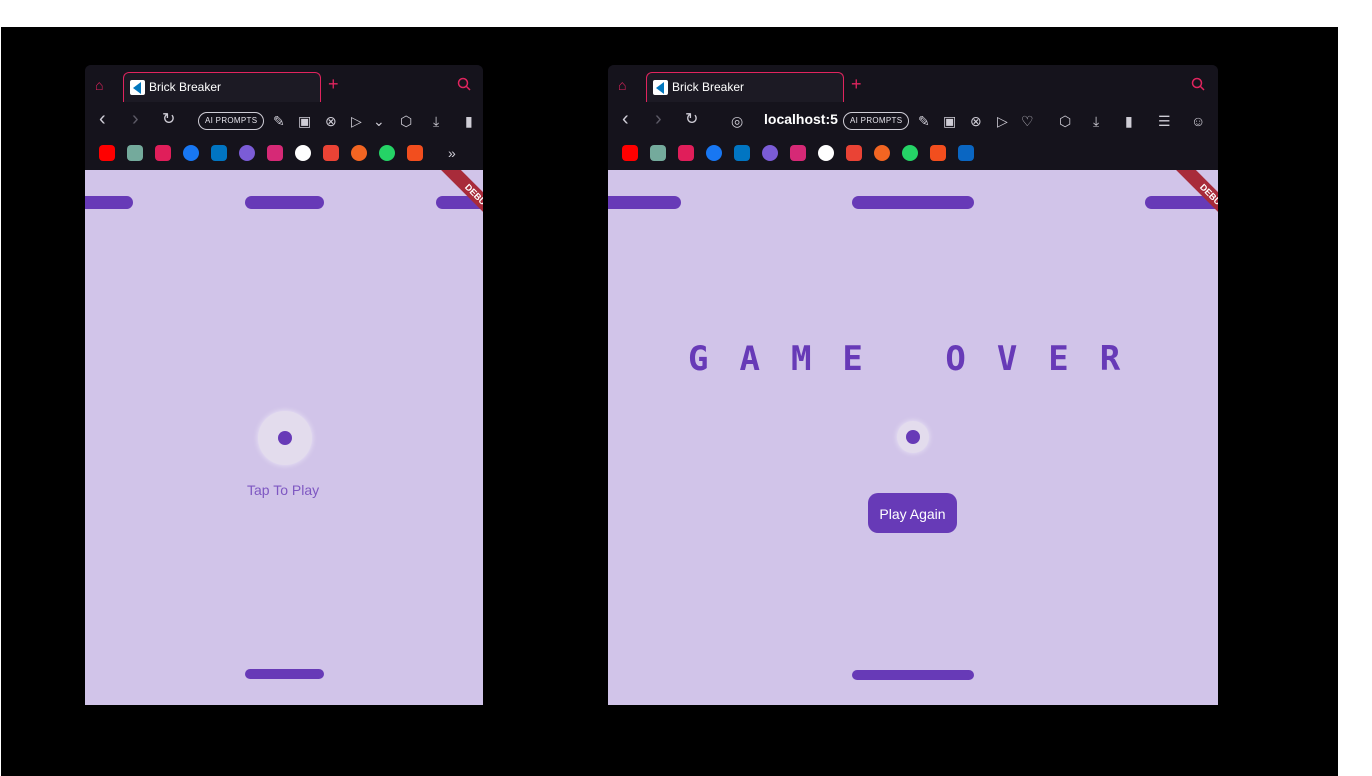  Describe the element at coordinates (1164, 121) in the screenshot. I see `sliders-icon: ☰` at that location.